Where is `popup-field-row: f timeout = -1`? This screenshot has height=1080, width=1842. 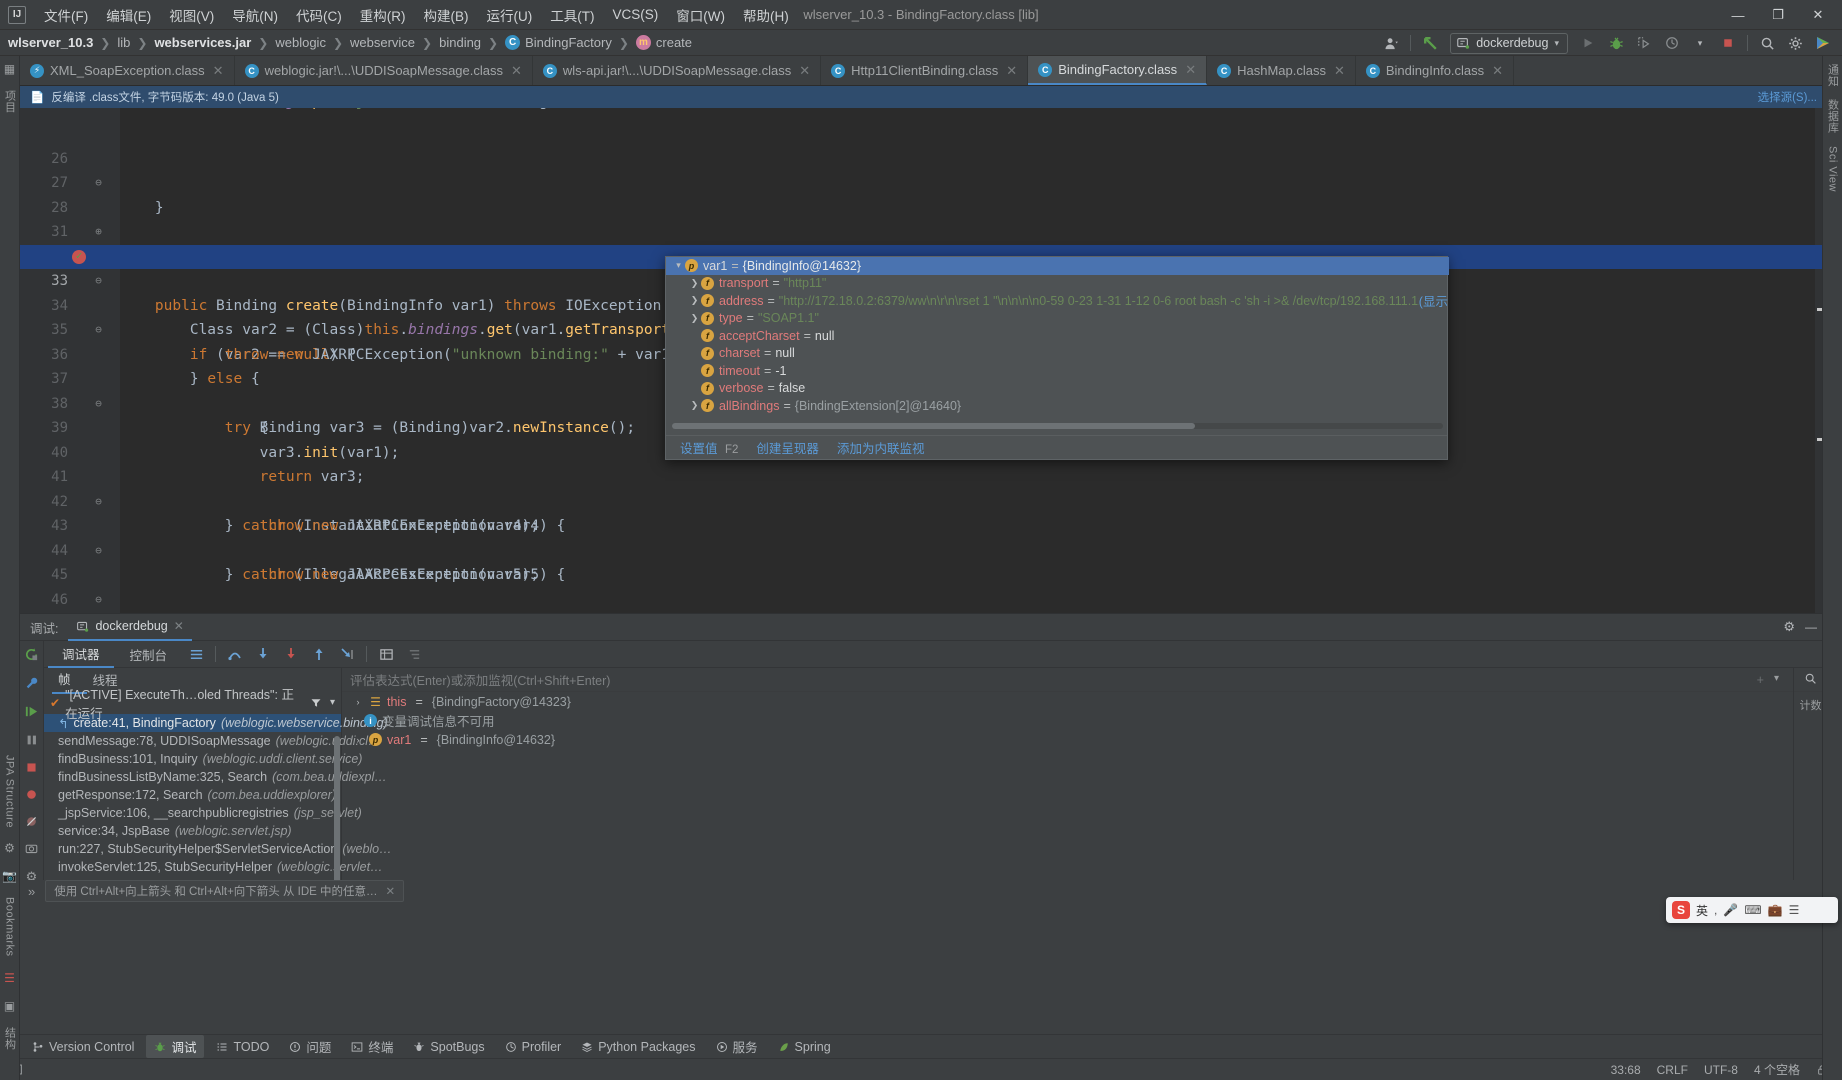 popup-field-row: f timeout = -1 is located at coordinates (1057, 371).